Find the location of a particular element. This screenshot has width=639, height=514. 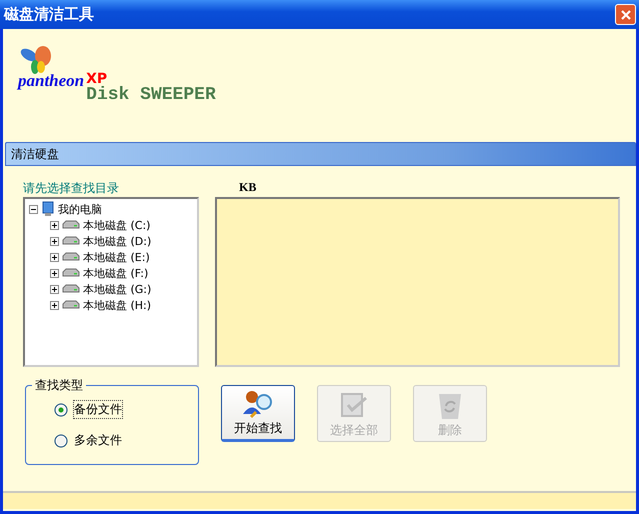

tree-item: 本地磁盘 (D:) is located at coordinates (117, 241).